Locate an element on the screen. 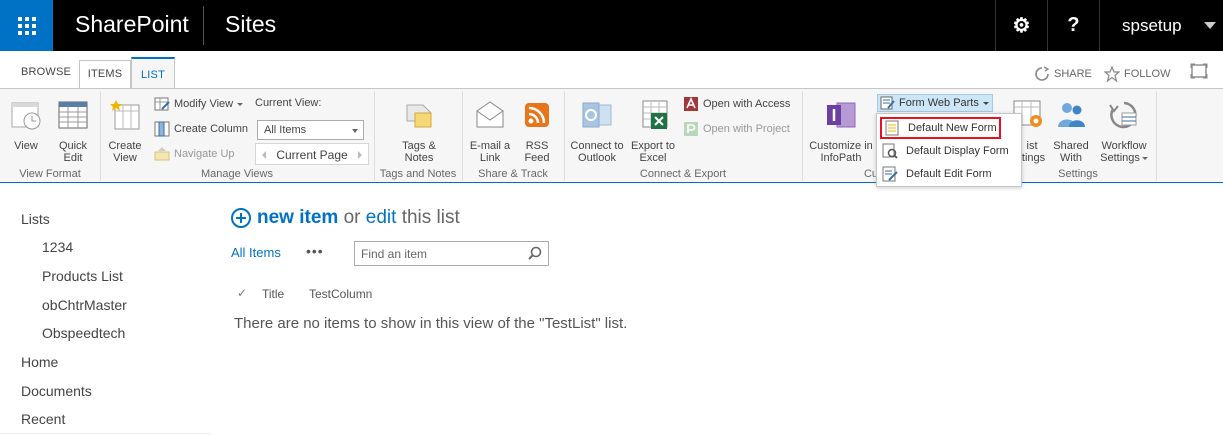  nav-list-item: obChtrMaster is located at coordinates (84, 305).